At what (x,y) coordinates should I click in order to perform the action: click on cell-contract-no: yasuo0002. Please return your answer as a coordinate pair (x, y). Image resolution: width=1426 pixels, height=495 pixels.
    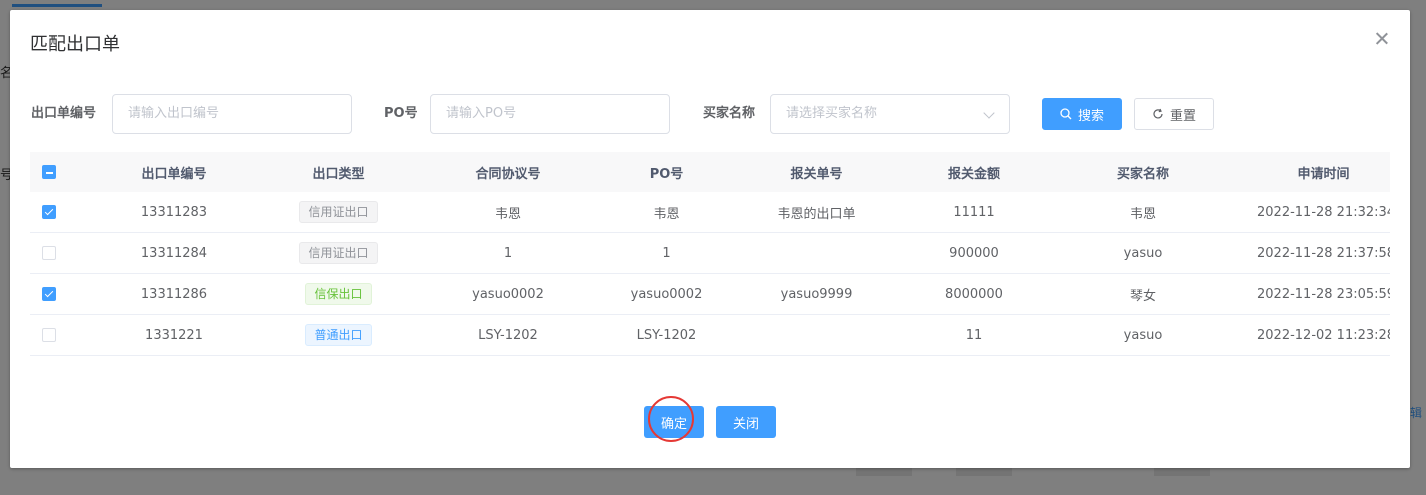
    Looking at the image, I should click on (508, 294).